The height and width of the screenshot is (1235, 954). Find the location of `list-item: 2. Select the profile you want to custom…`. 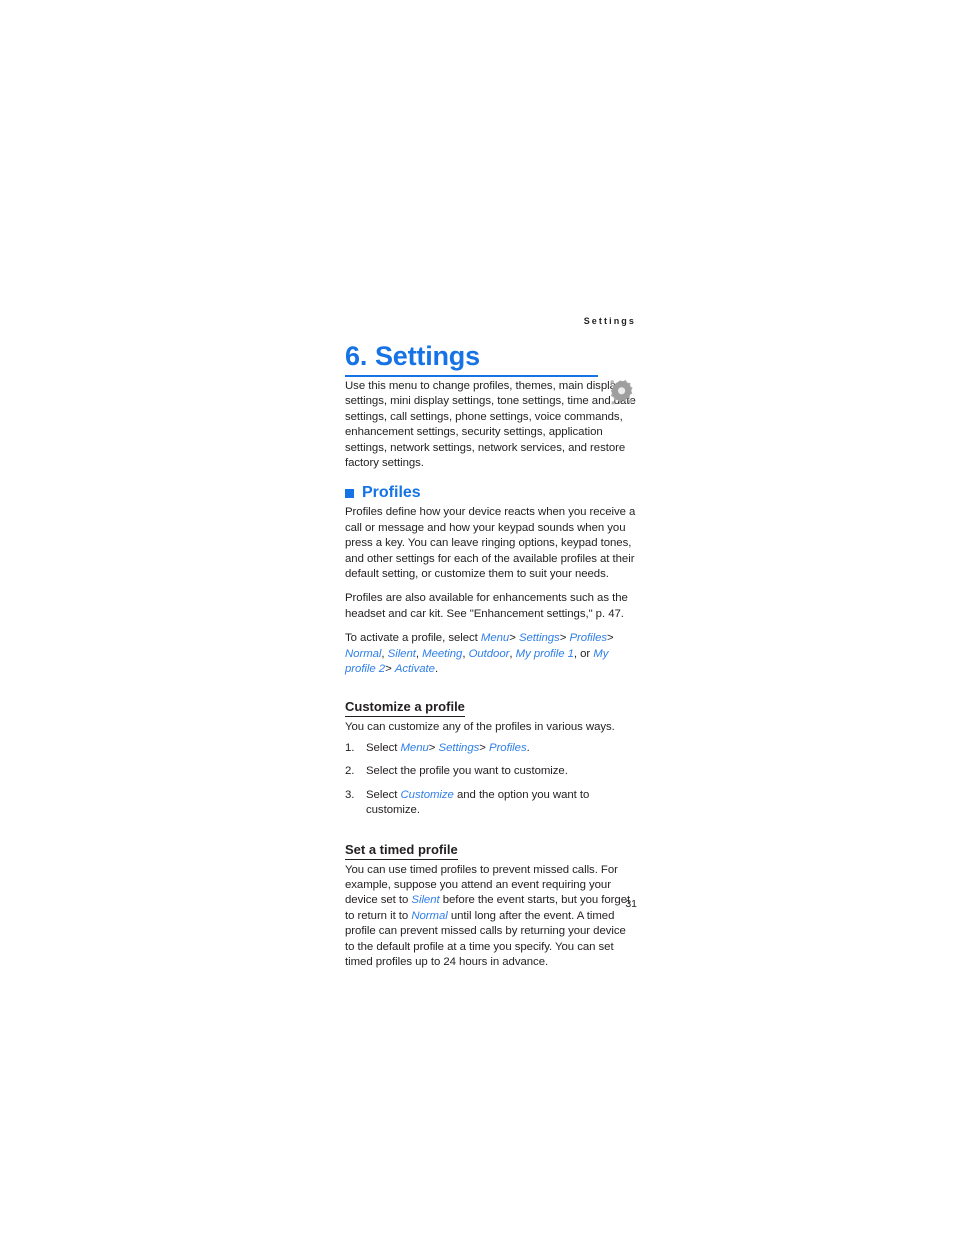

list-item: 2. Select the profile you want to custom… is located at coordinates (491, 771).